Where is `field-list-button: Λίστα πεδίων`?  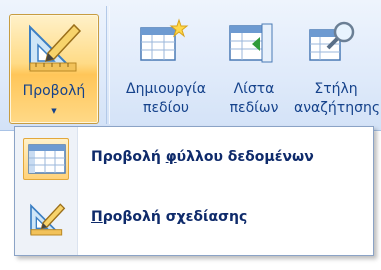
field-list-button: Λίστα πεδίων is located at coordinates (254, 69).